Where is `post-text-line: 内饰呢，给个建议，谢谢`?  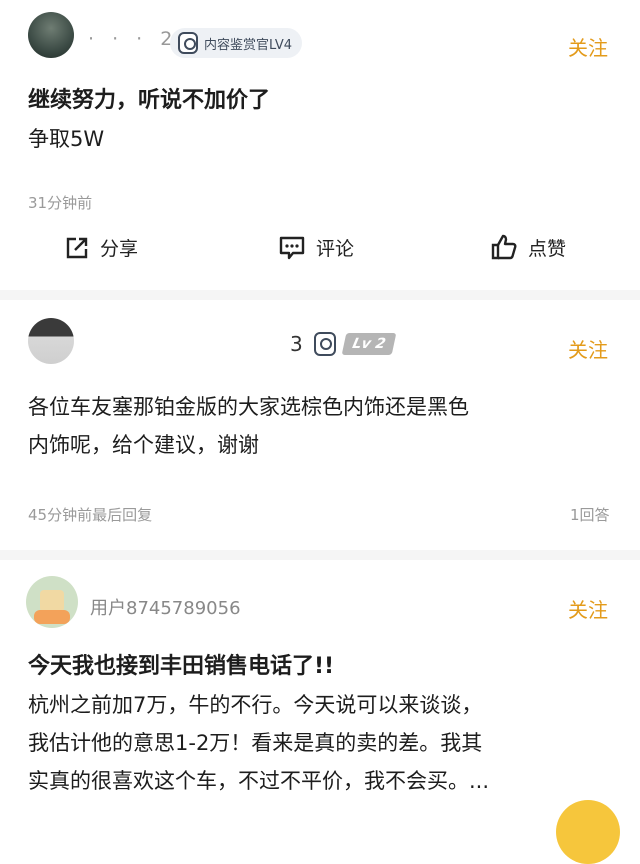 post-text-line: 内饰呢，给个建议，谢谢 is located at coordinates (143, 445).